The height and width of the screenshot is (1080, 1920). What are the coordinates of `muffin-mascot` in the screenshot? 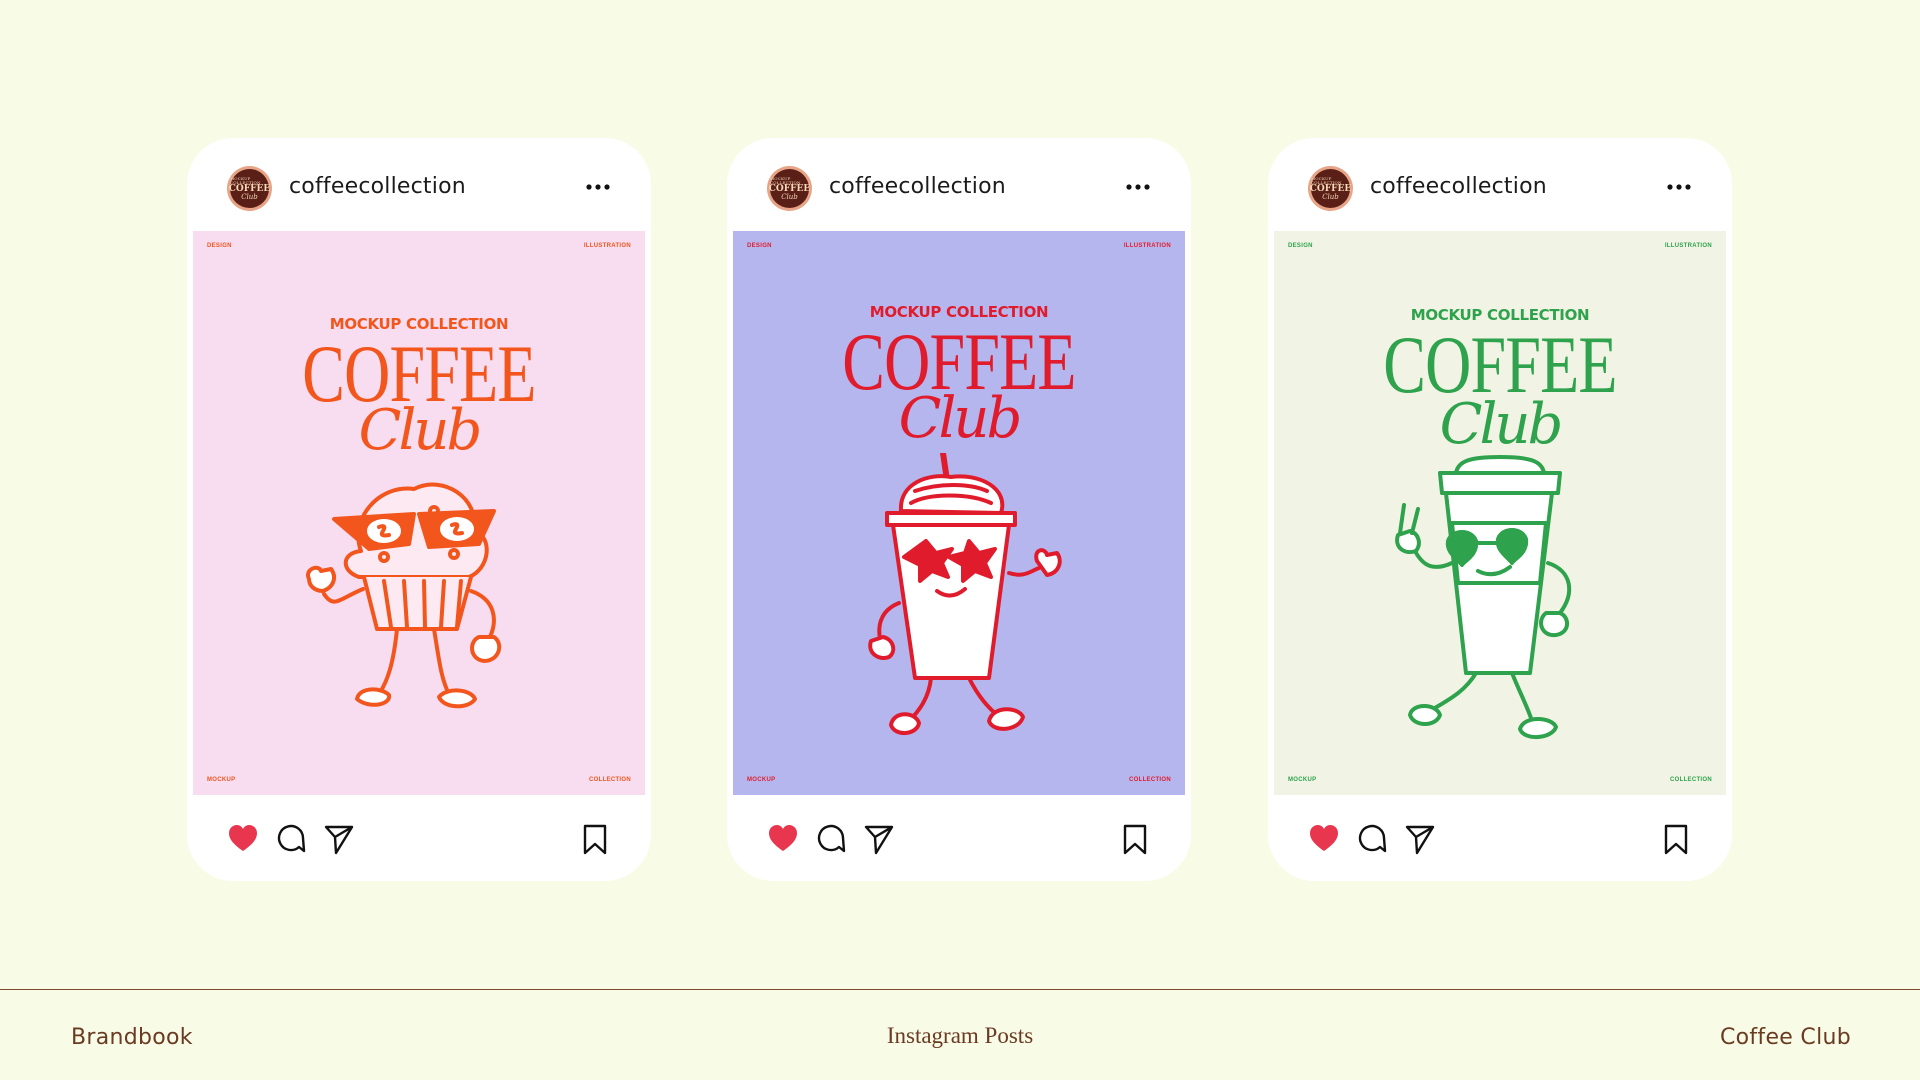 It's located at (404, 595).